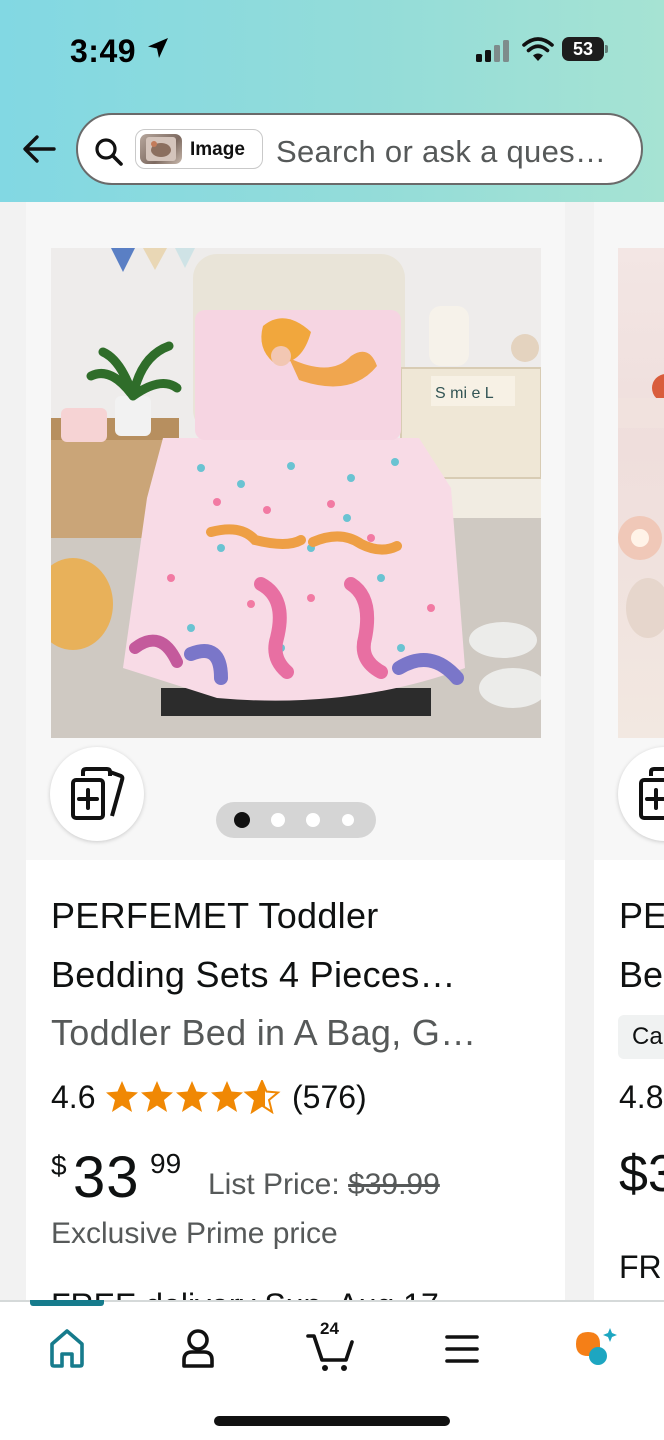  What do you see at coordinates (158, 48) in the screenshot?
I see `location-arrow-icon` at bounding box center [158, 48].